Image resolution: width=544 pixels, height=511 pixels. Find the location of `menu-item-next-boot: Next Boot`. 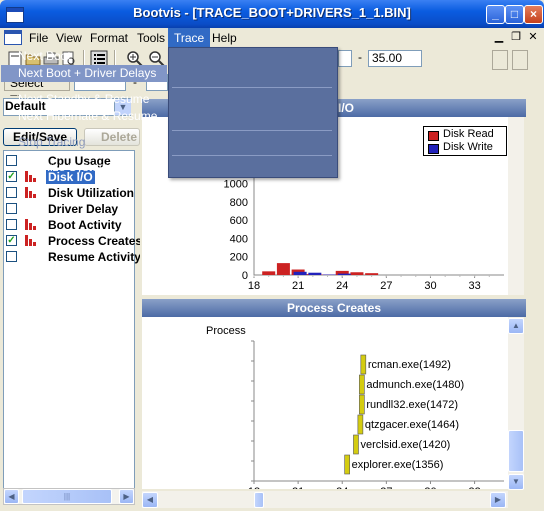

menu-item-next-boot: Next Boot is located at coordinates (44, 56).